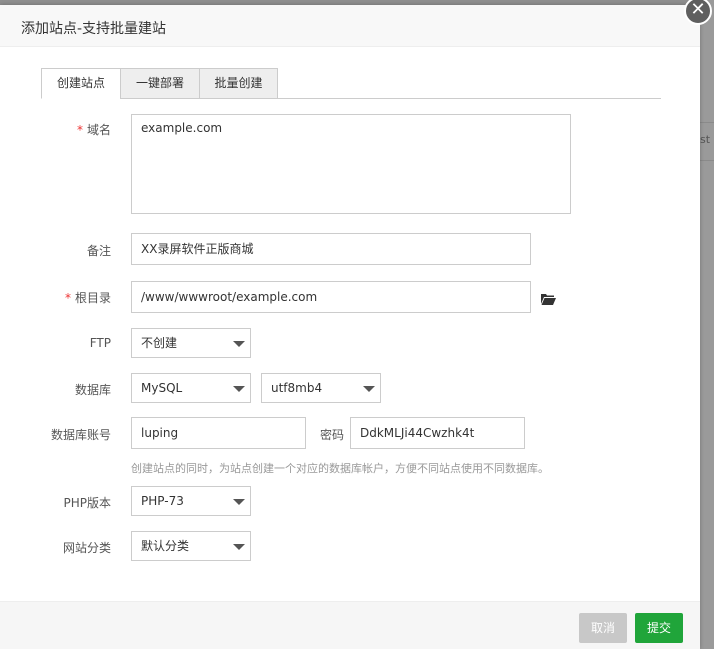  Describe the element at coordinates (331, 249) in the screenshot. I see `remark-input: XX录屏软件正版商城` at that location.